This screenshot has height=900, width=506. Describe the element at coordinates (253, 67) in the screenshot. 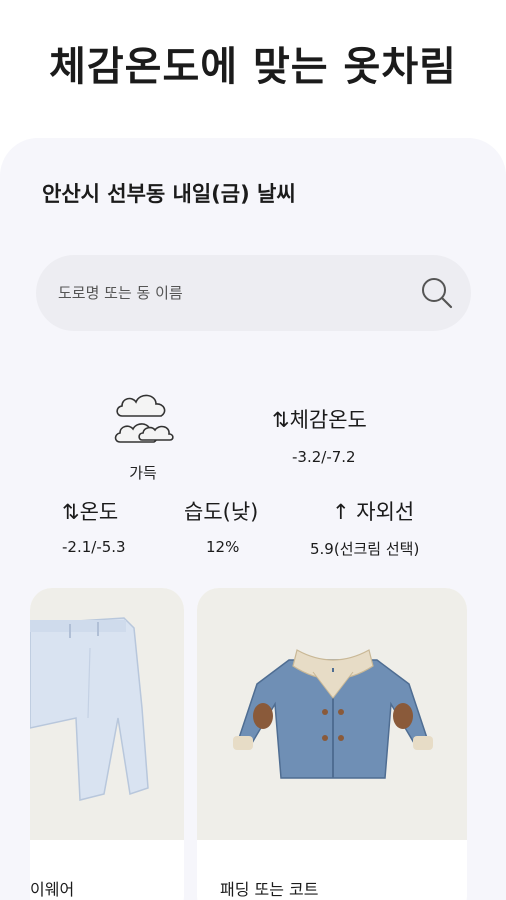

I see `page-title: 체감온도에 맞는 옷차림` at that location.